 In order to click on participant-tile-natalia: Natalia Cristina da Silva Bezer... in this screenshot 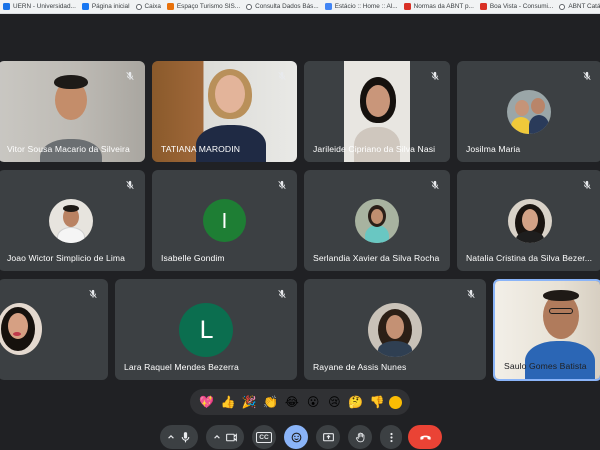, I will do `click(528, 220)`.